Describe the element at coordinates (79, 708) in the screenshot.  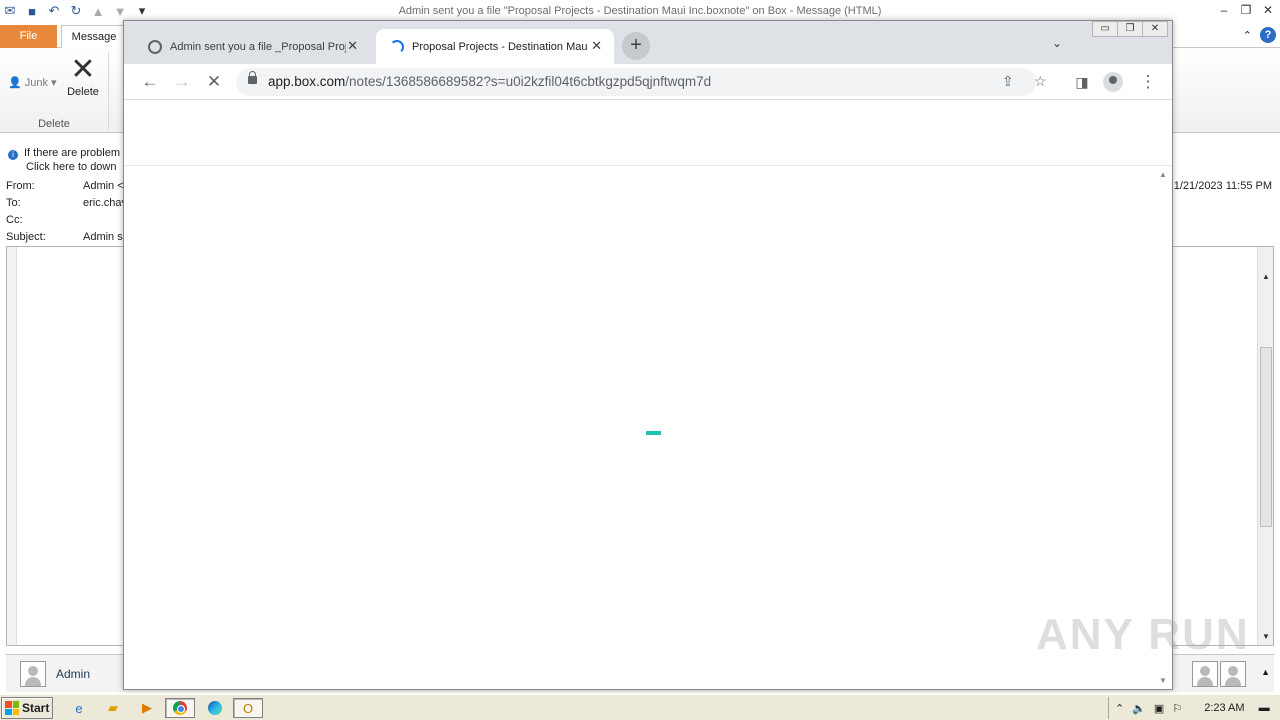
I see `ie-icon: e` at that location.